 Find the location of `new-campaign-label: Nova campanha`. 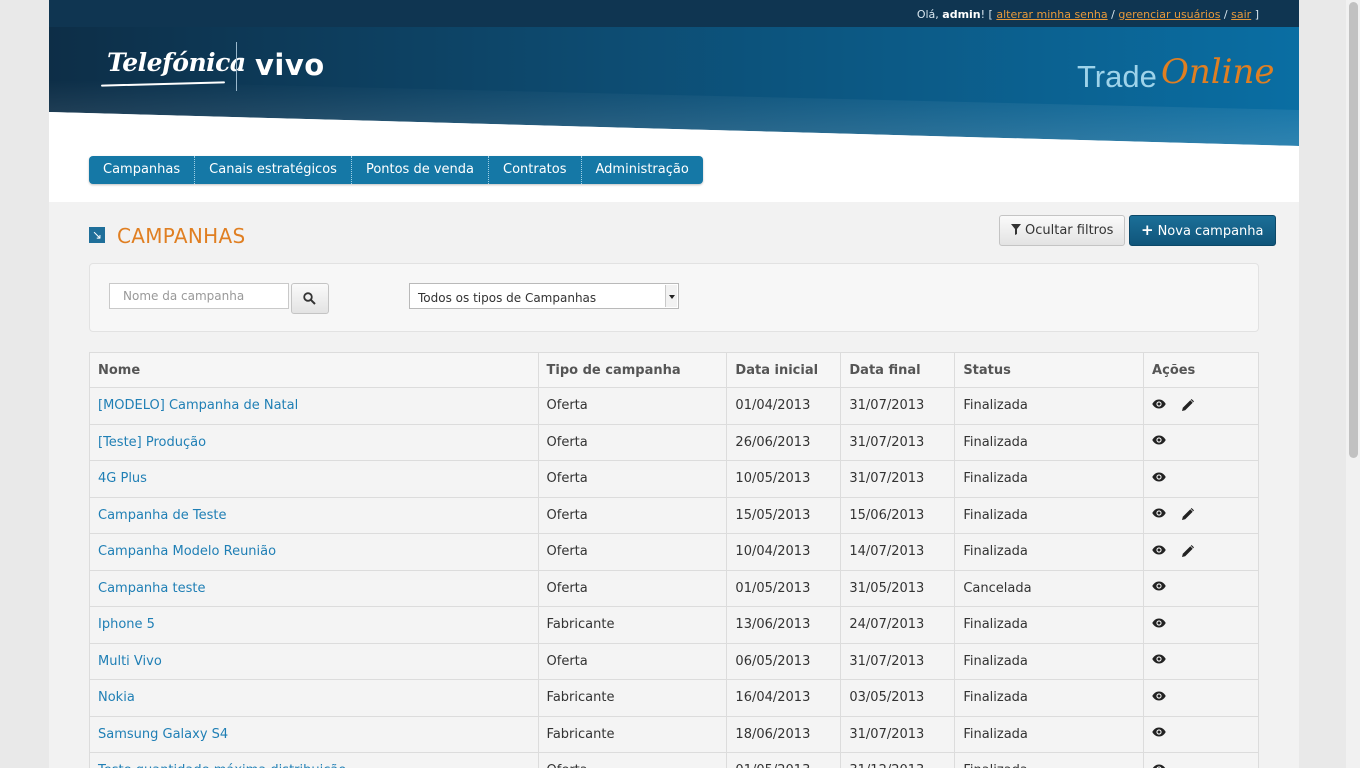

new-campaign-label: Nova campanha is located at coordinates (1210, 231).